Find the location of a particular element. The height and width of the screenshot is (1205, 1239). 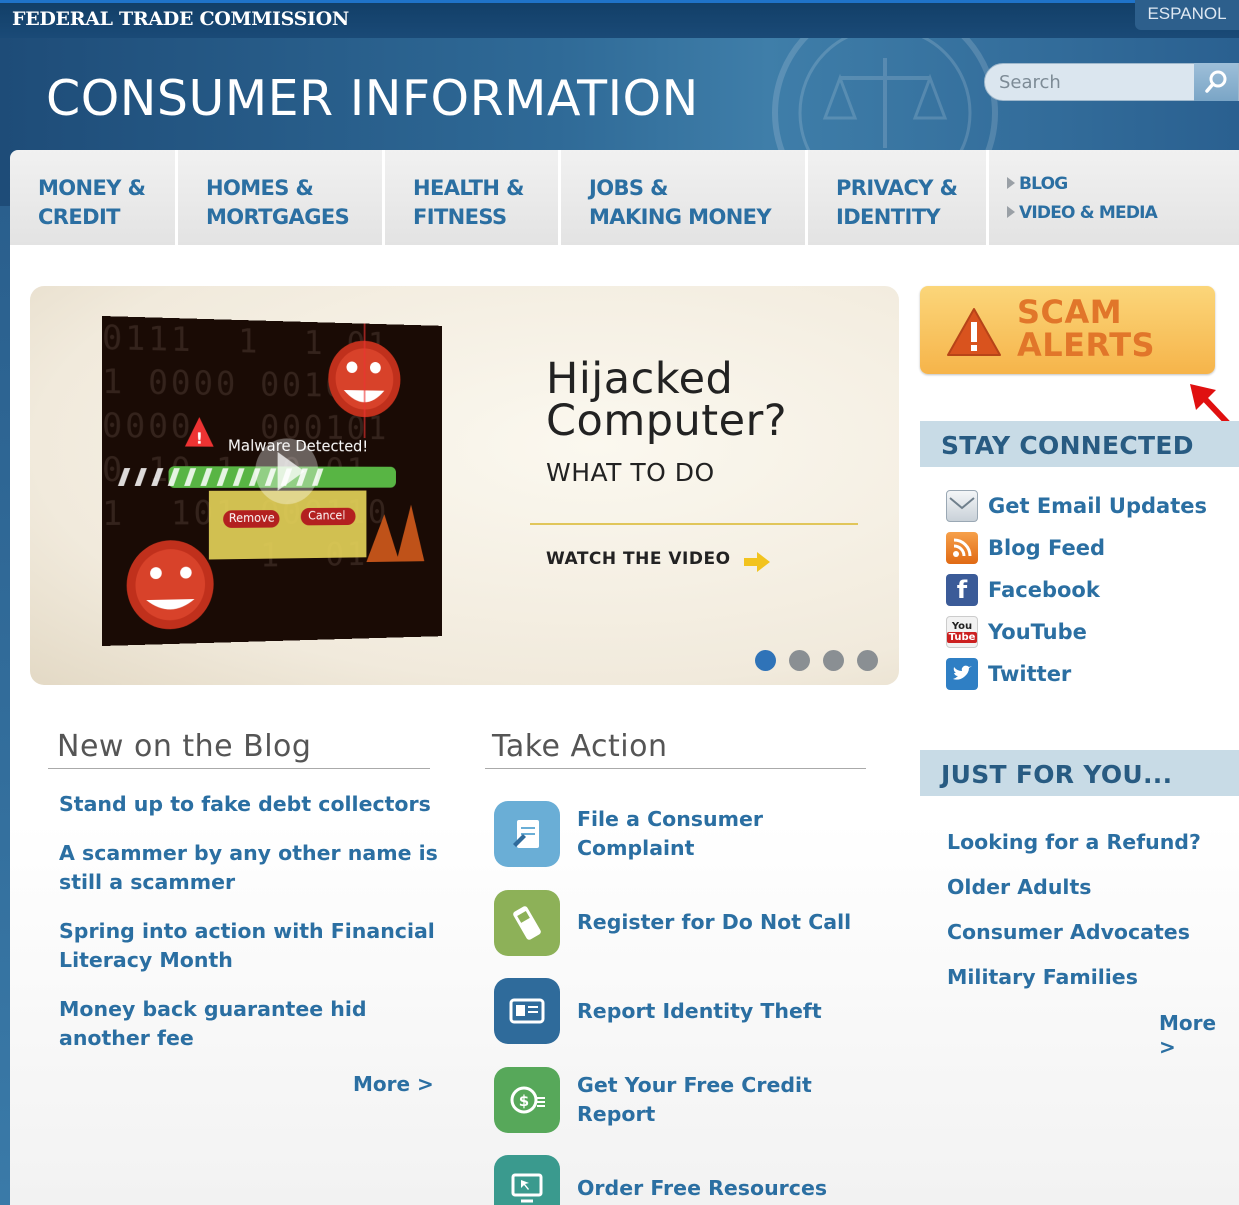

nav-label: MONEY & is located at coordinates (92, 188).